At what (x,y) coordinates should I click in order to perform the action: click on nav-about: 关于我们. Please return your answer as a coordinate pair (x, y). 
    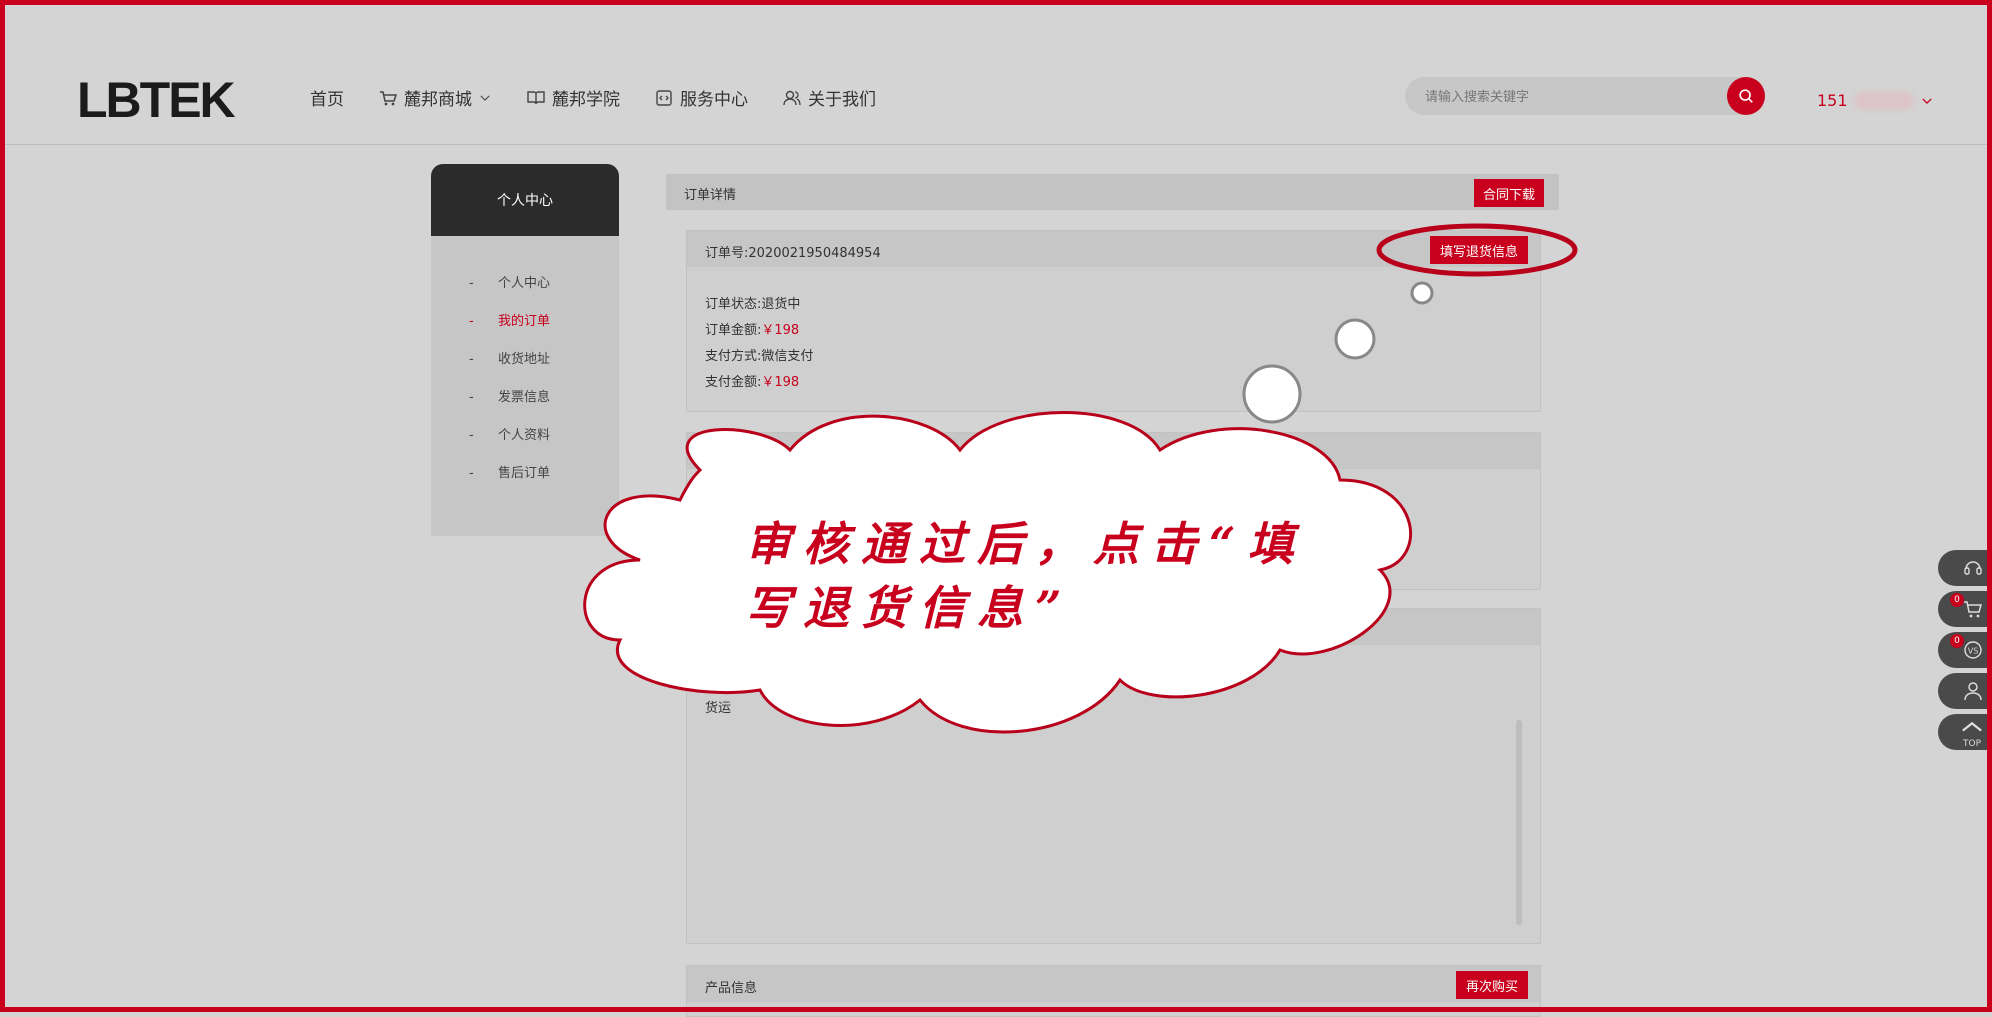
    Looking at the image, I should click on (829, 97).